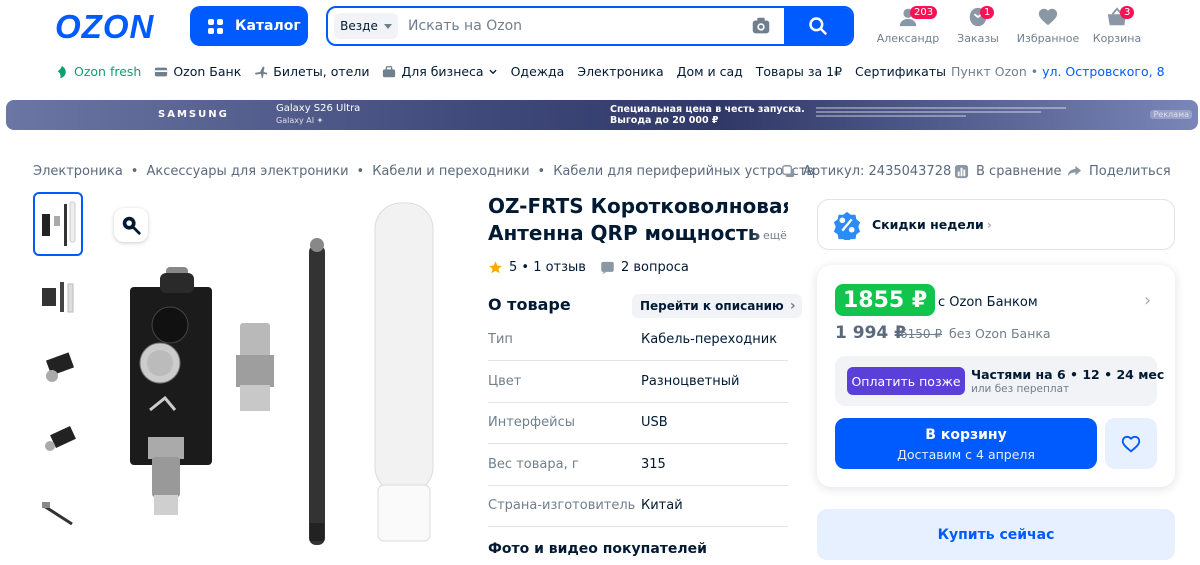 The height and width of the screenshot is (565, 1200). What do you see at coordinates (1127, 12) in the screenshot?
I see `cart-badge: 3` at bounding box center [1127, 12].